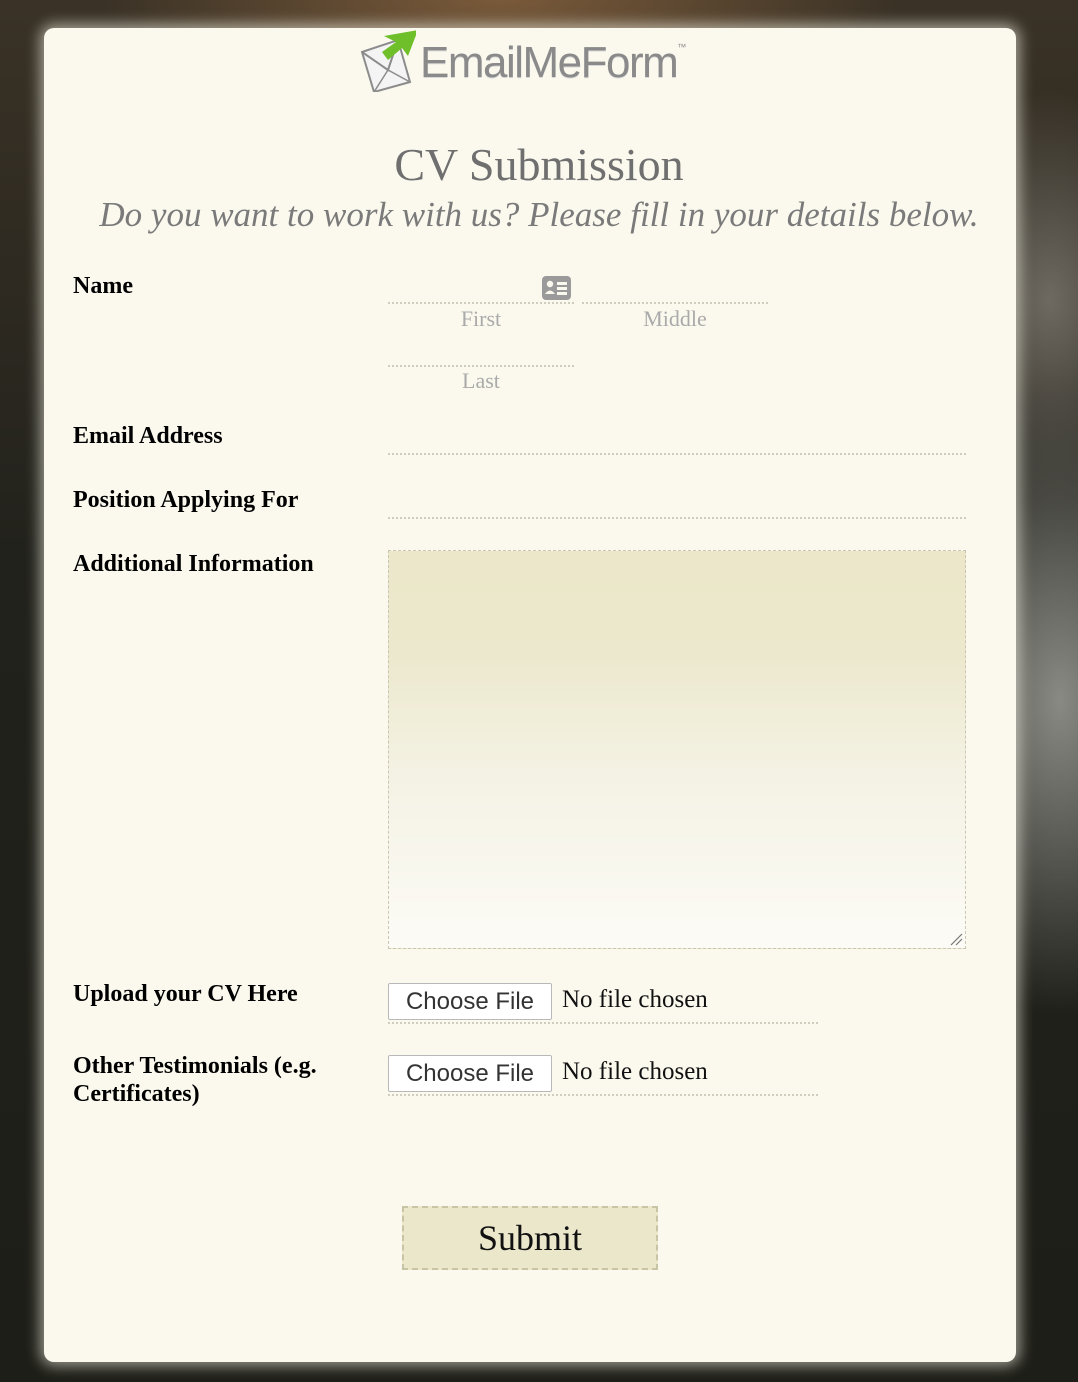 Image resolution: width=1078 pixels, height=1382 pixels. Describe the element at coordinates (675, 318) in the screenshot. I see `middle-name-sublabel: Middle` at that location.